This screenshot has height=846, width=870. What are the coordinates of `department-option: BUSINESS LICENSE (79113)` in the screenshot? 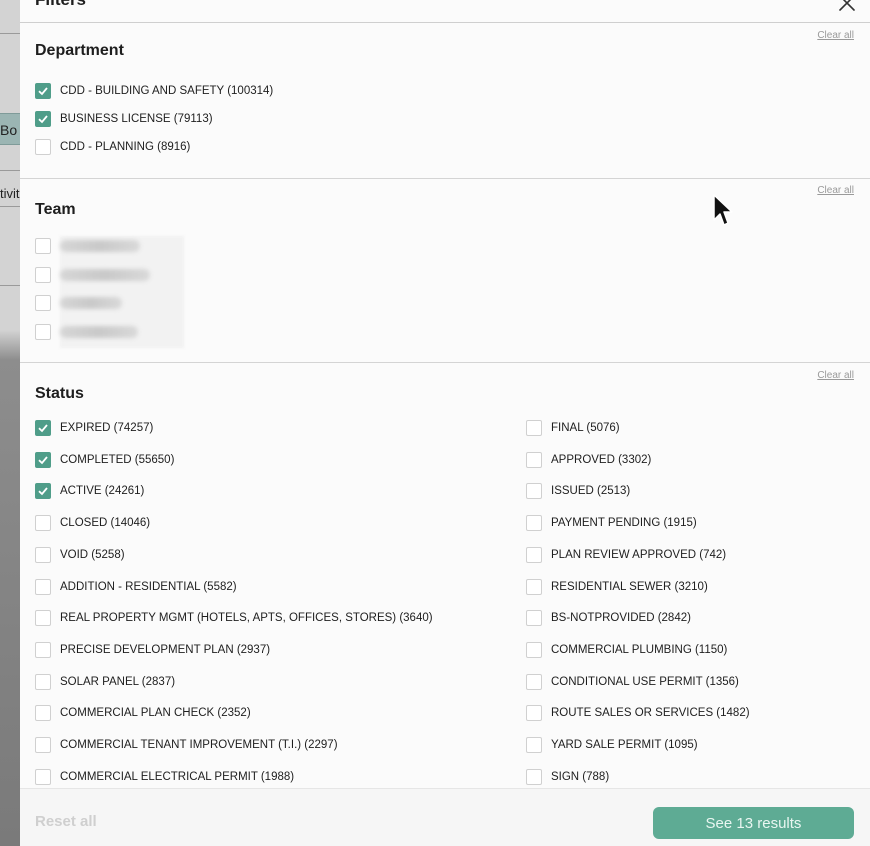 It's located at (124, 119).